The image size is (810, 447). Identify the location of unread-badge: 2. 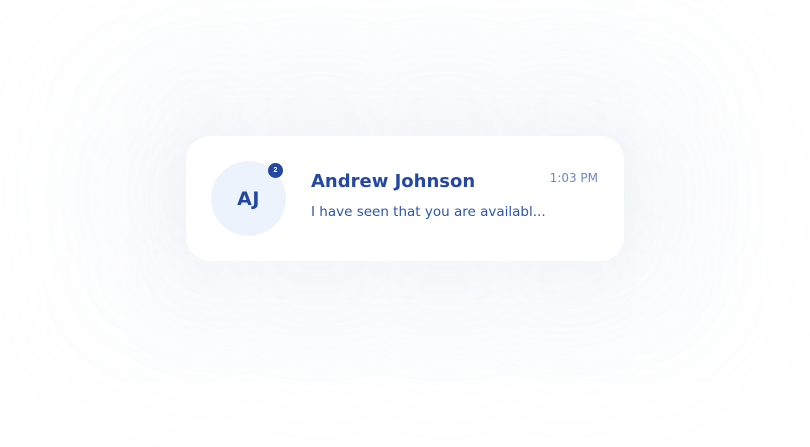
(275, 170).